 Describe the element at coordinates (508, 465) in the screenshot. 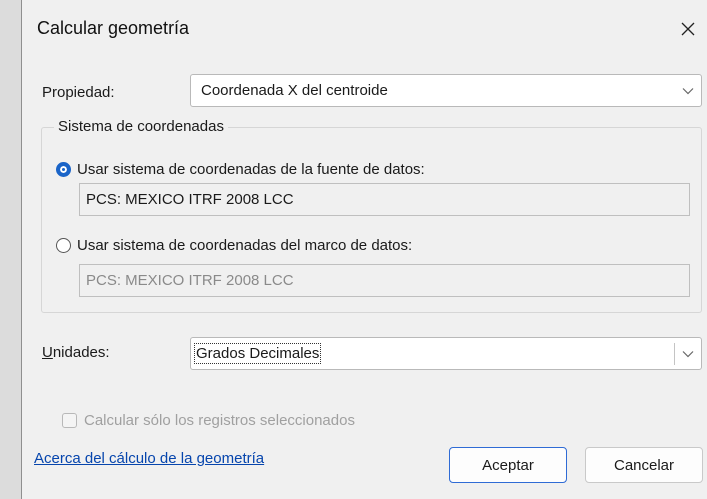

I see `ok-button: Aceptar` at that location.